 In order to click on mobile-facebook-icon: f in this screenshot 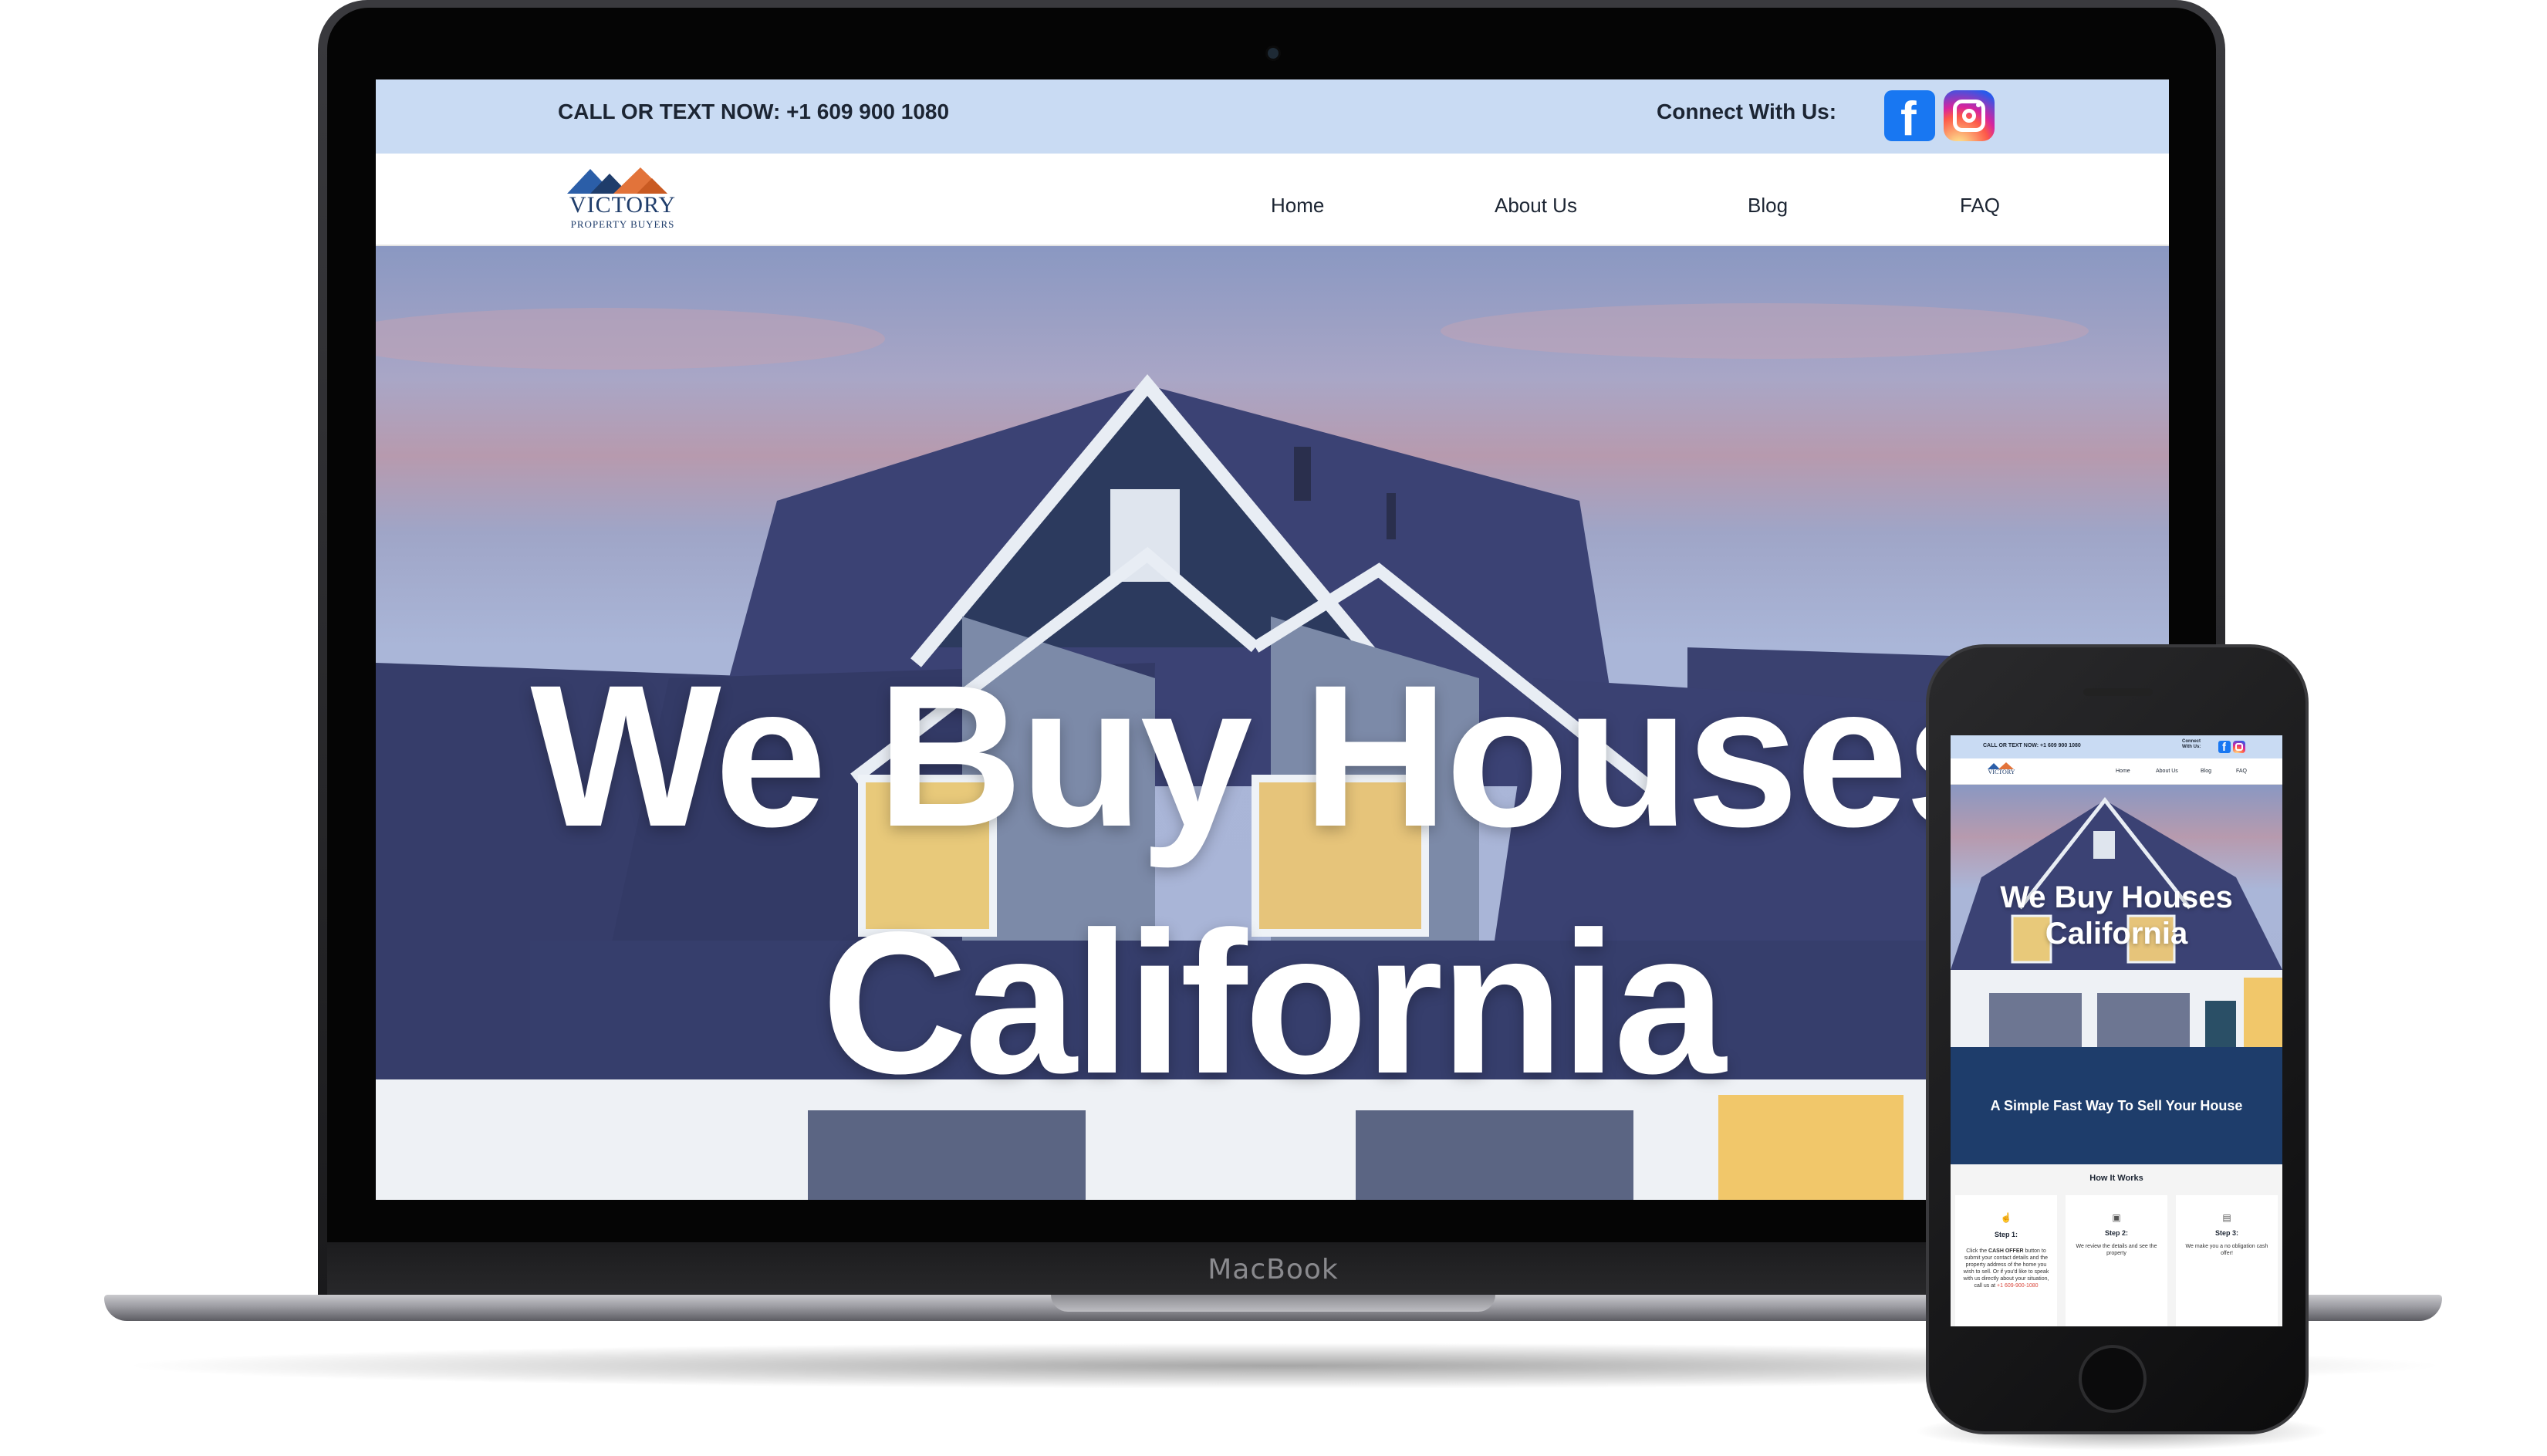, I will do `click(2224, 747)`.